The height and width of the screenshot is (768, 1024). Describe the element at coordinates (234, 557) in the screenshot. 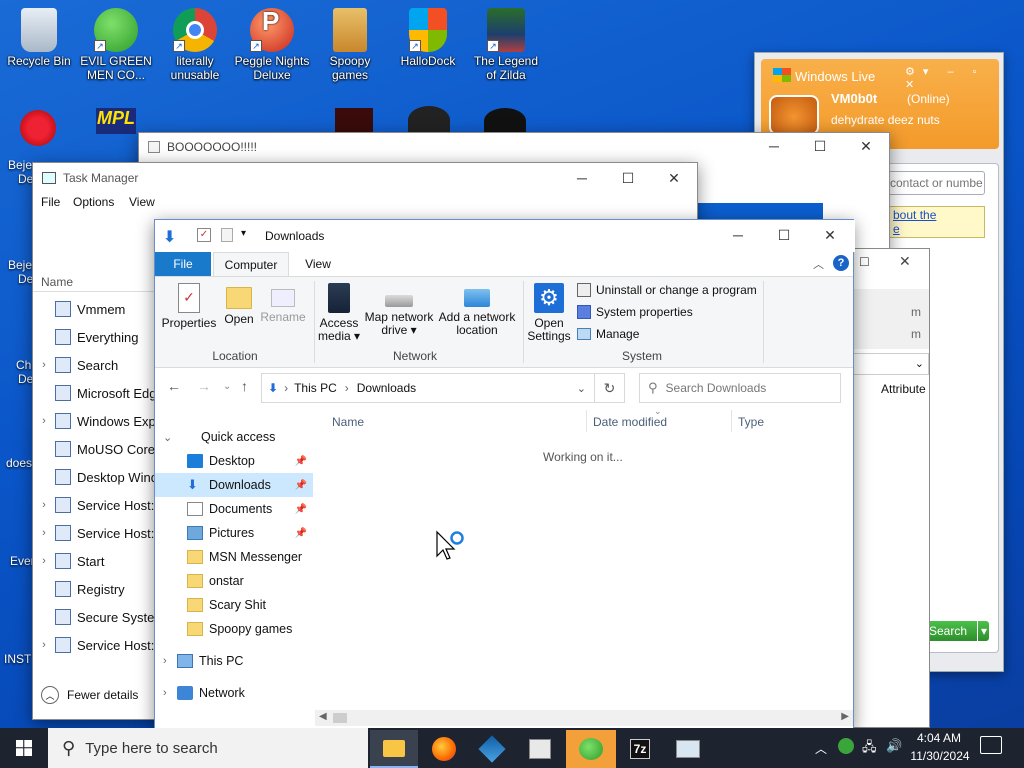

I see `nav-item-folder: MSN Messenger` at that location.